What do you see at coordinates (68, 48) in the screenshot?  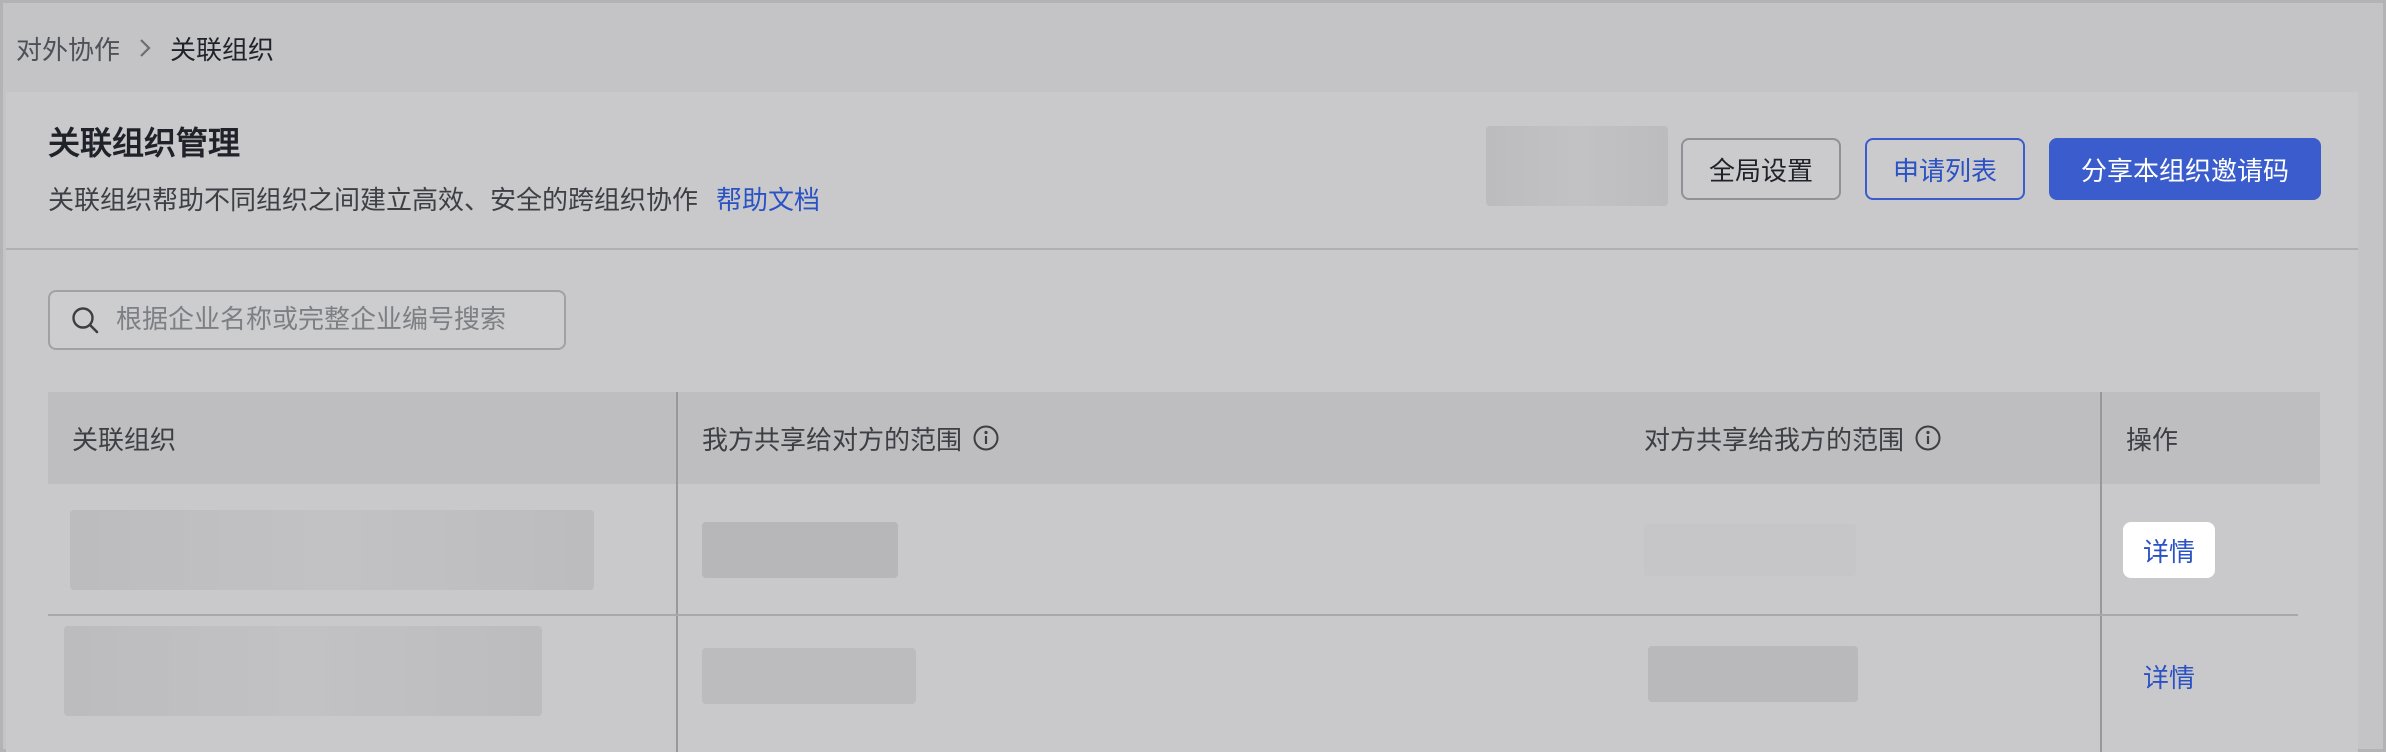 I see `breadcrumb-parent: 对外协作` at bounding box center [68, 48].